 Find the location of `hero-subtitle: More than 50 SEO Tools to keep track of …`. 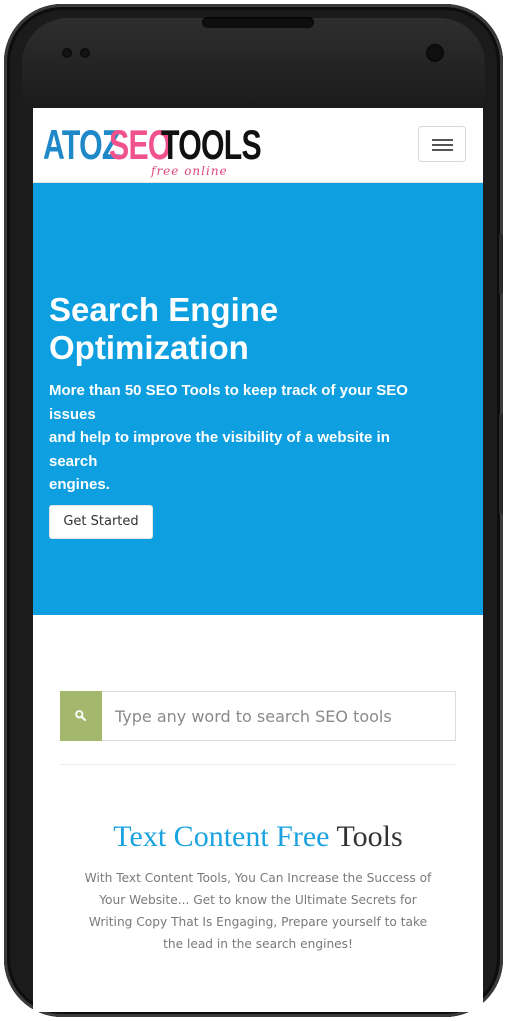

hero-subtitle: More than 50 SEO Tools to keep track of … is located at coordinates (254, 438).